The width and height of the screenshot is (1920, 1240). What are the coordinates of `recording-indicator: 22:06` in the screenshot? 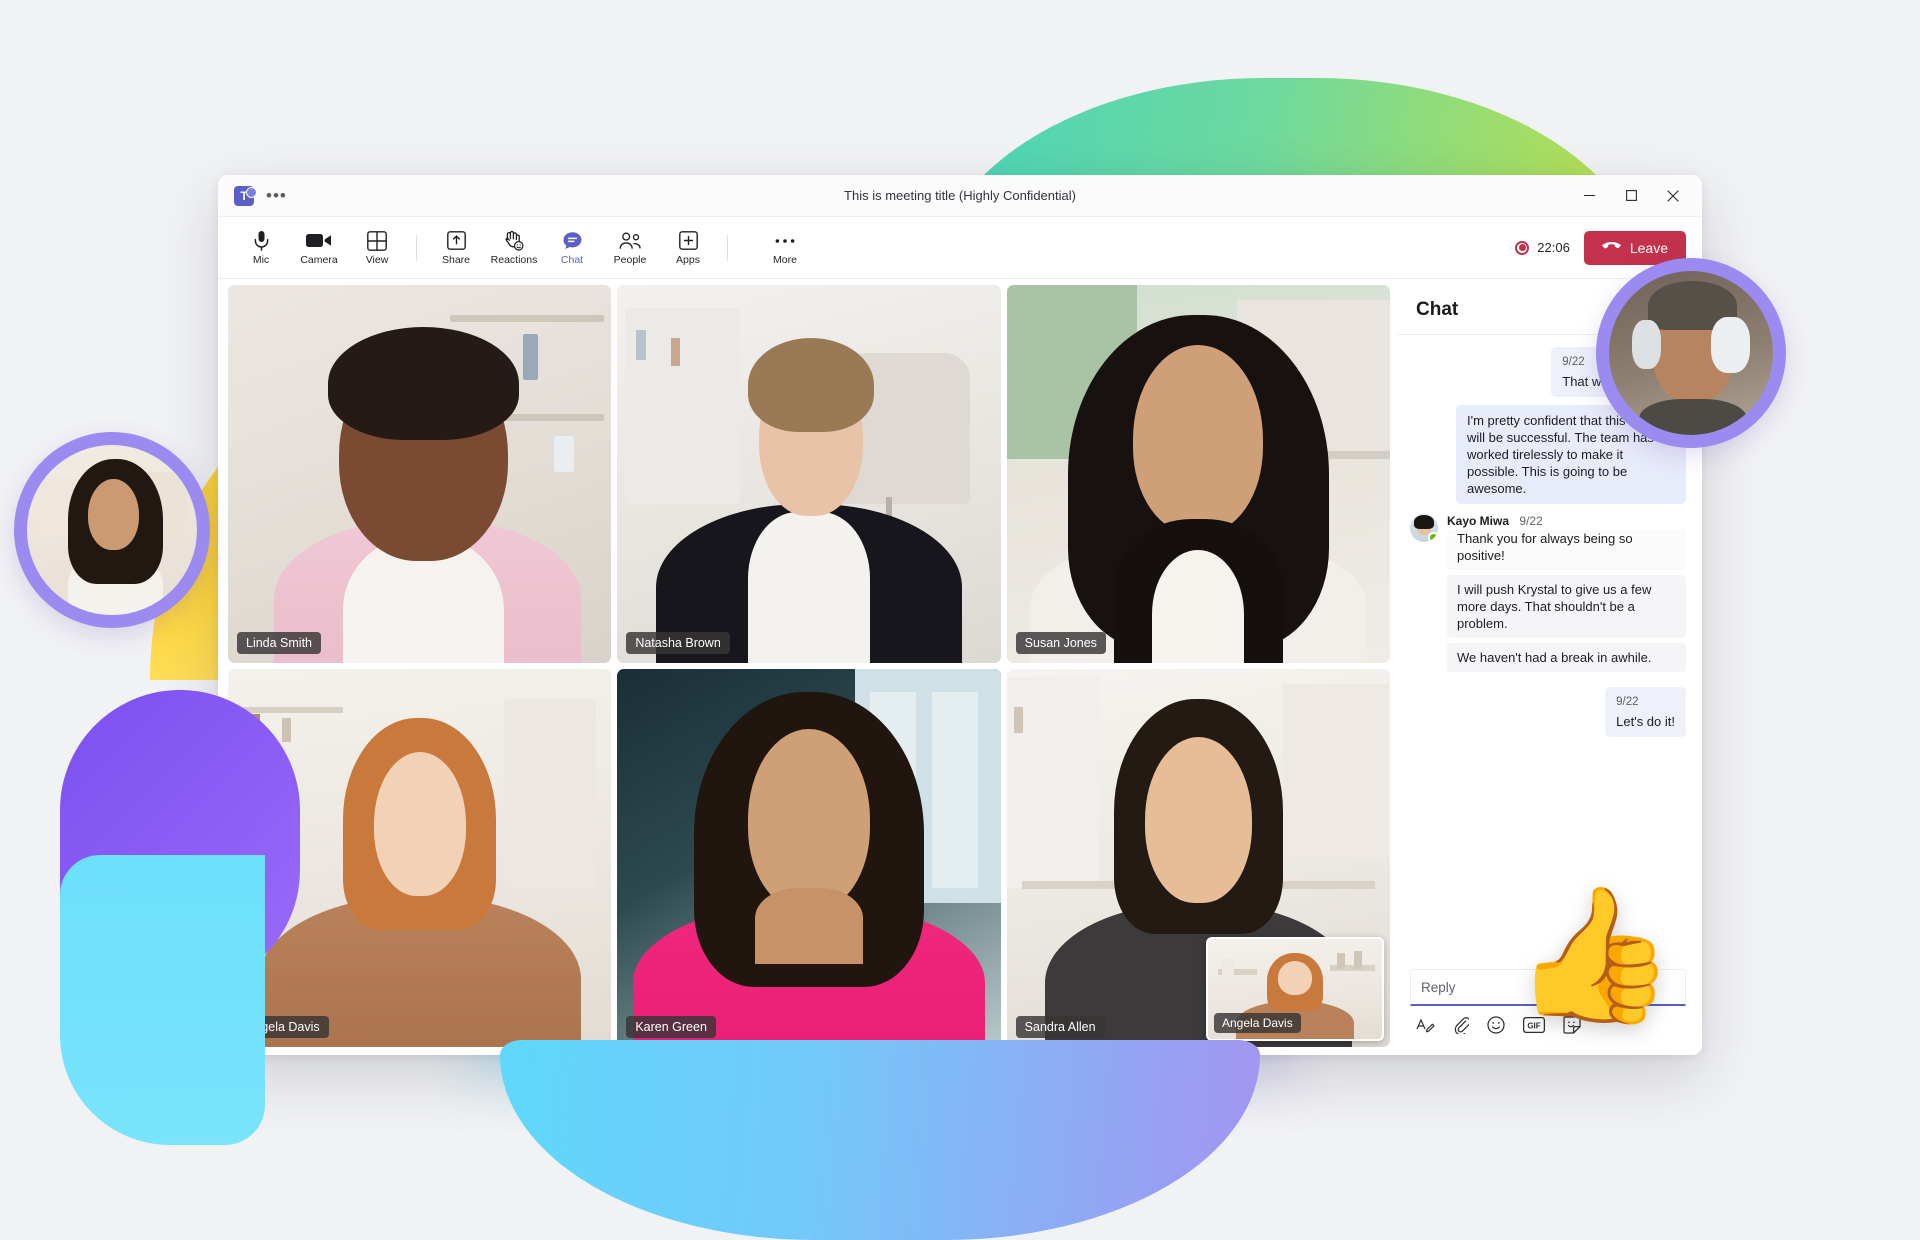 It's located at (1542, 247).